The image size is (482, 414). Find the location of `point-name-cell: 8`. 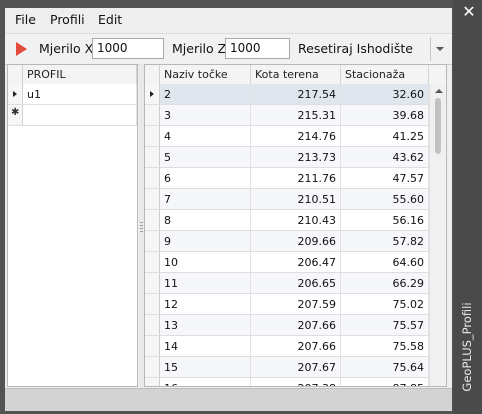

point-name-cell: 8 is located at coordinates (205, 220).